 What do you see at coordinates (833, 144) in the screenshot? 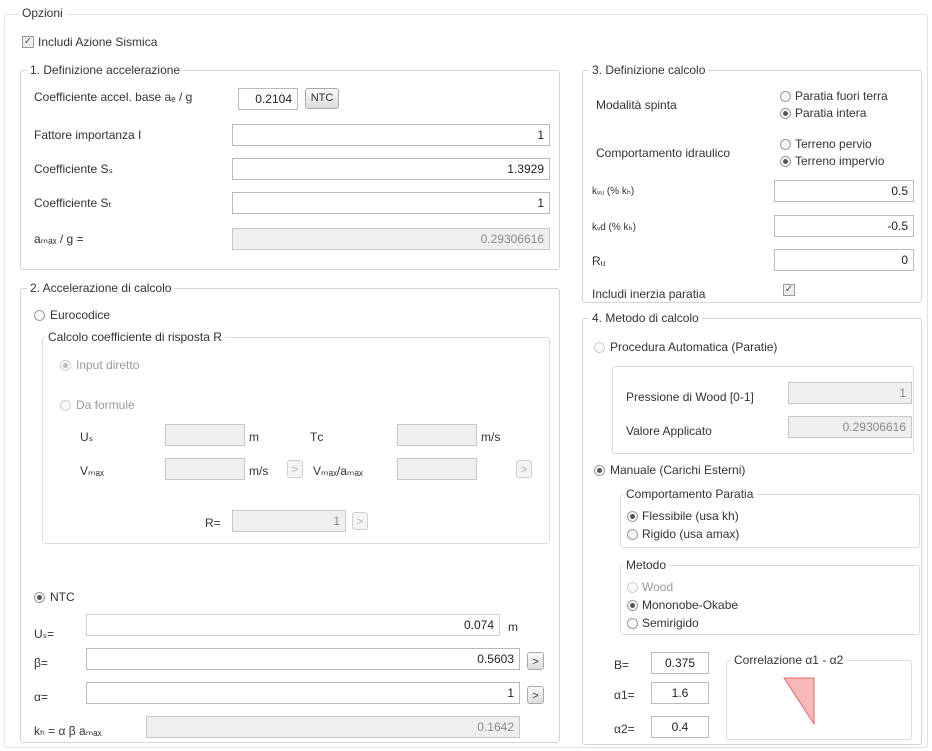
I see `terreno-pervio-label: Terreno pervio` at bounding box center [833, 144].